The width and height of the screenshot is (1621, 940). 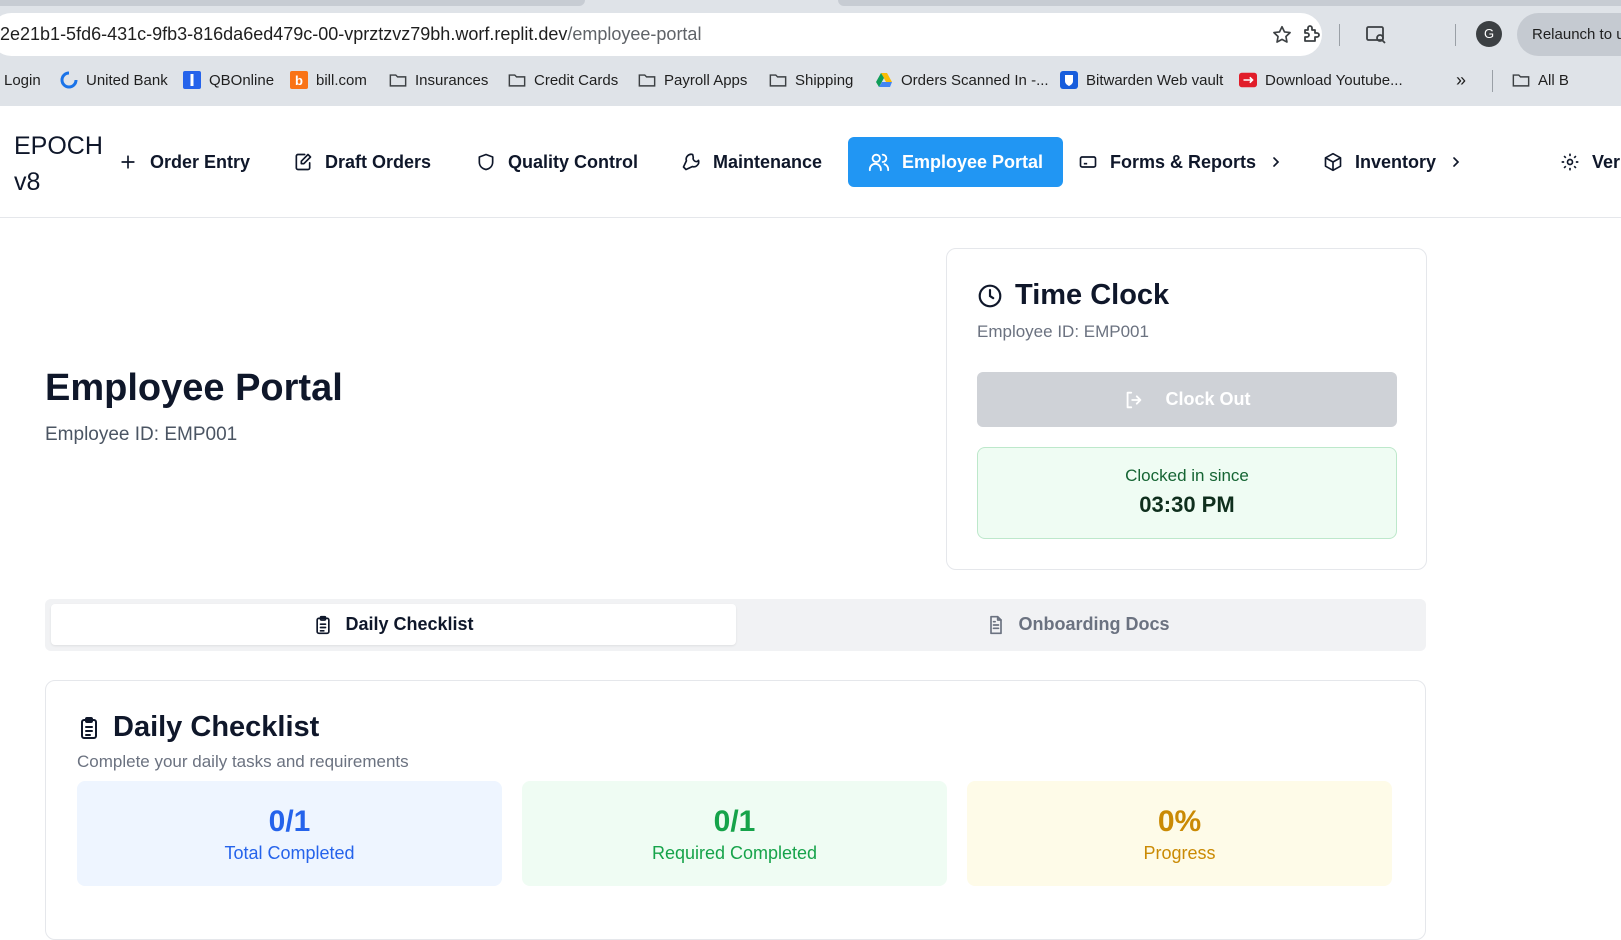 What do you see at coordinates (27, 182) in the screenshot?
I see `brand-version: v8` at bounding box center [27, 182].